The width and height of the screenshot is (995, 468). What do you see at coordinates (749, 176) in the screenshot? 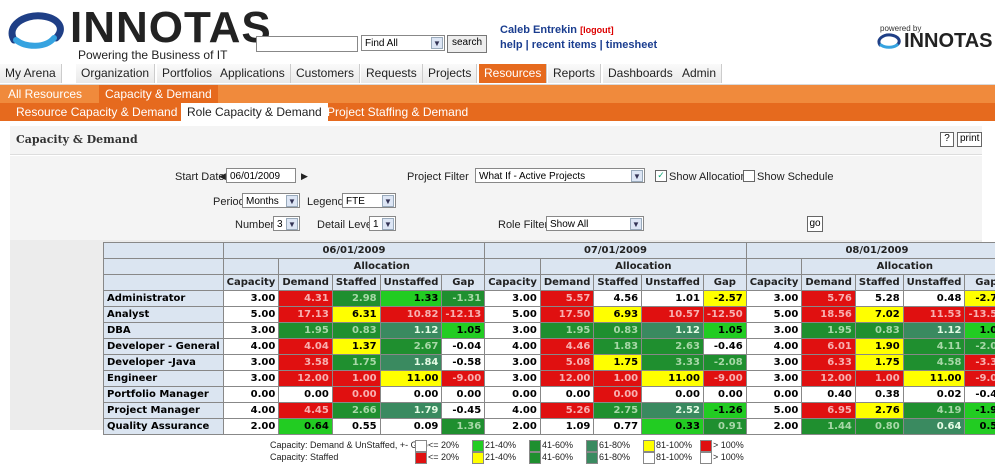
I see `show-schedule-checkbox` at bounding box center [749, 176].